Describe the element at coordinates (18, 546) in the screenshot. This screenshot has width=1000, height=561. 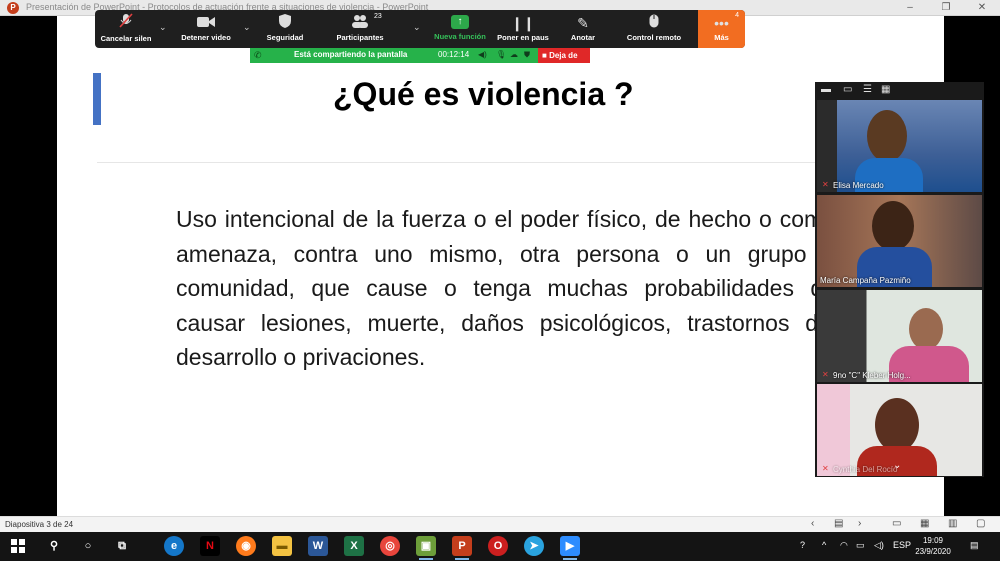
I see `windows-start-icon` at that location.